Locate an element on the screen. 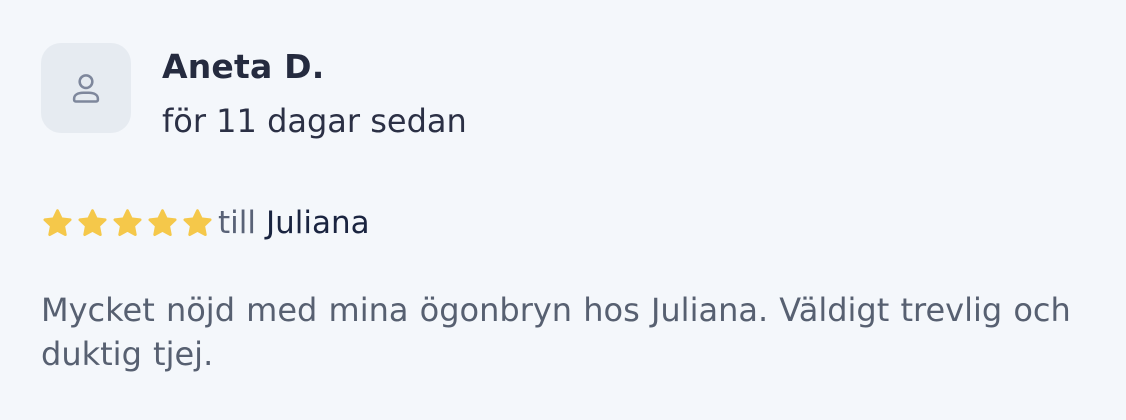 The image size is (1126, 420). rating-prefix: till is located at coordinates (237, 223).